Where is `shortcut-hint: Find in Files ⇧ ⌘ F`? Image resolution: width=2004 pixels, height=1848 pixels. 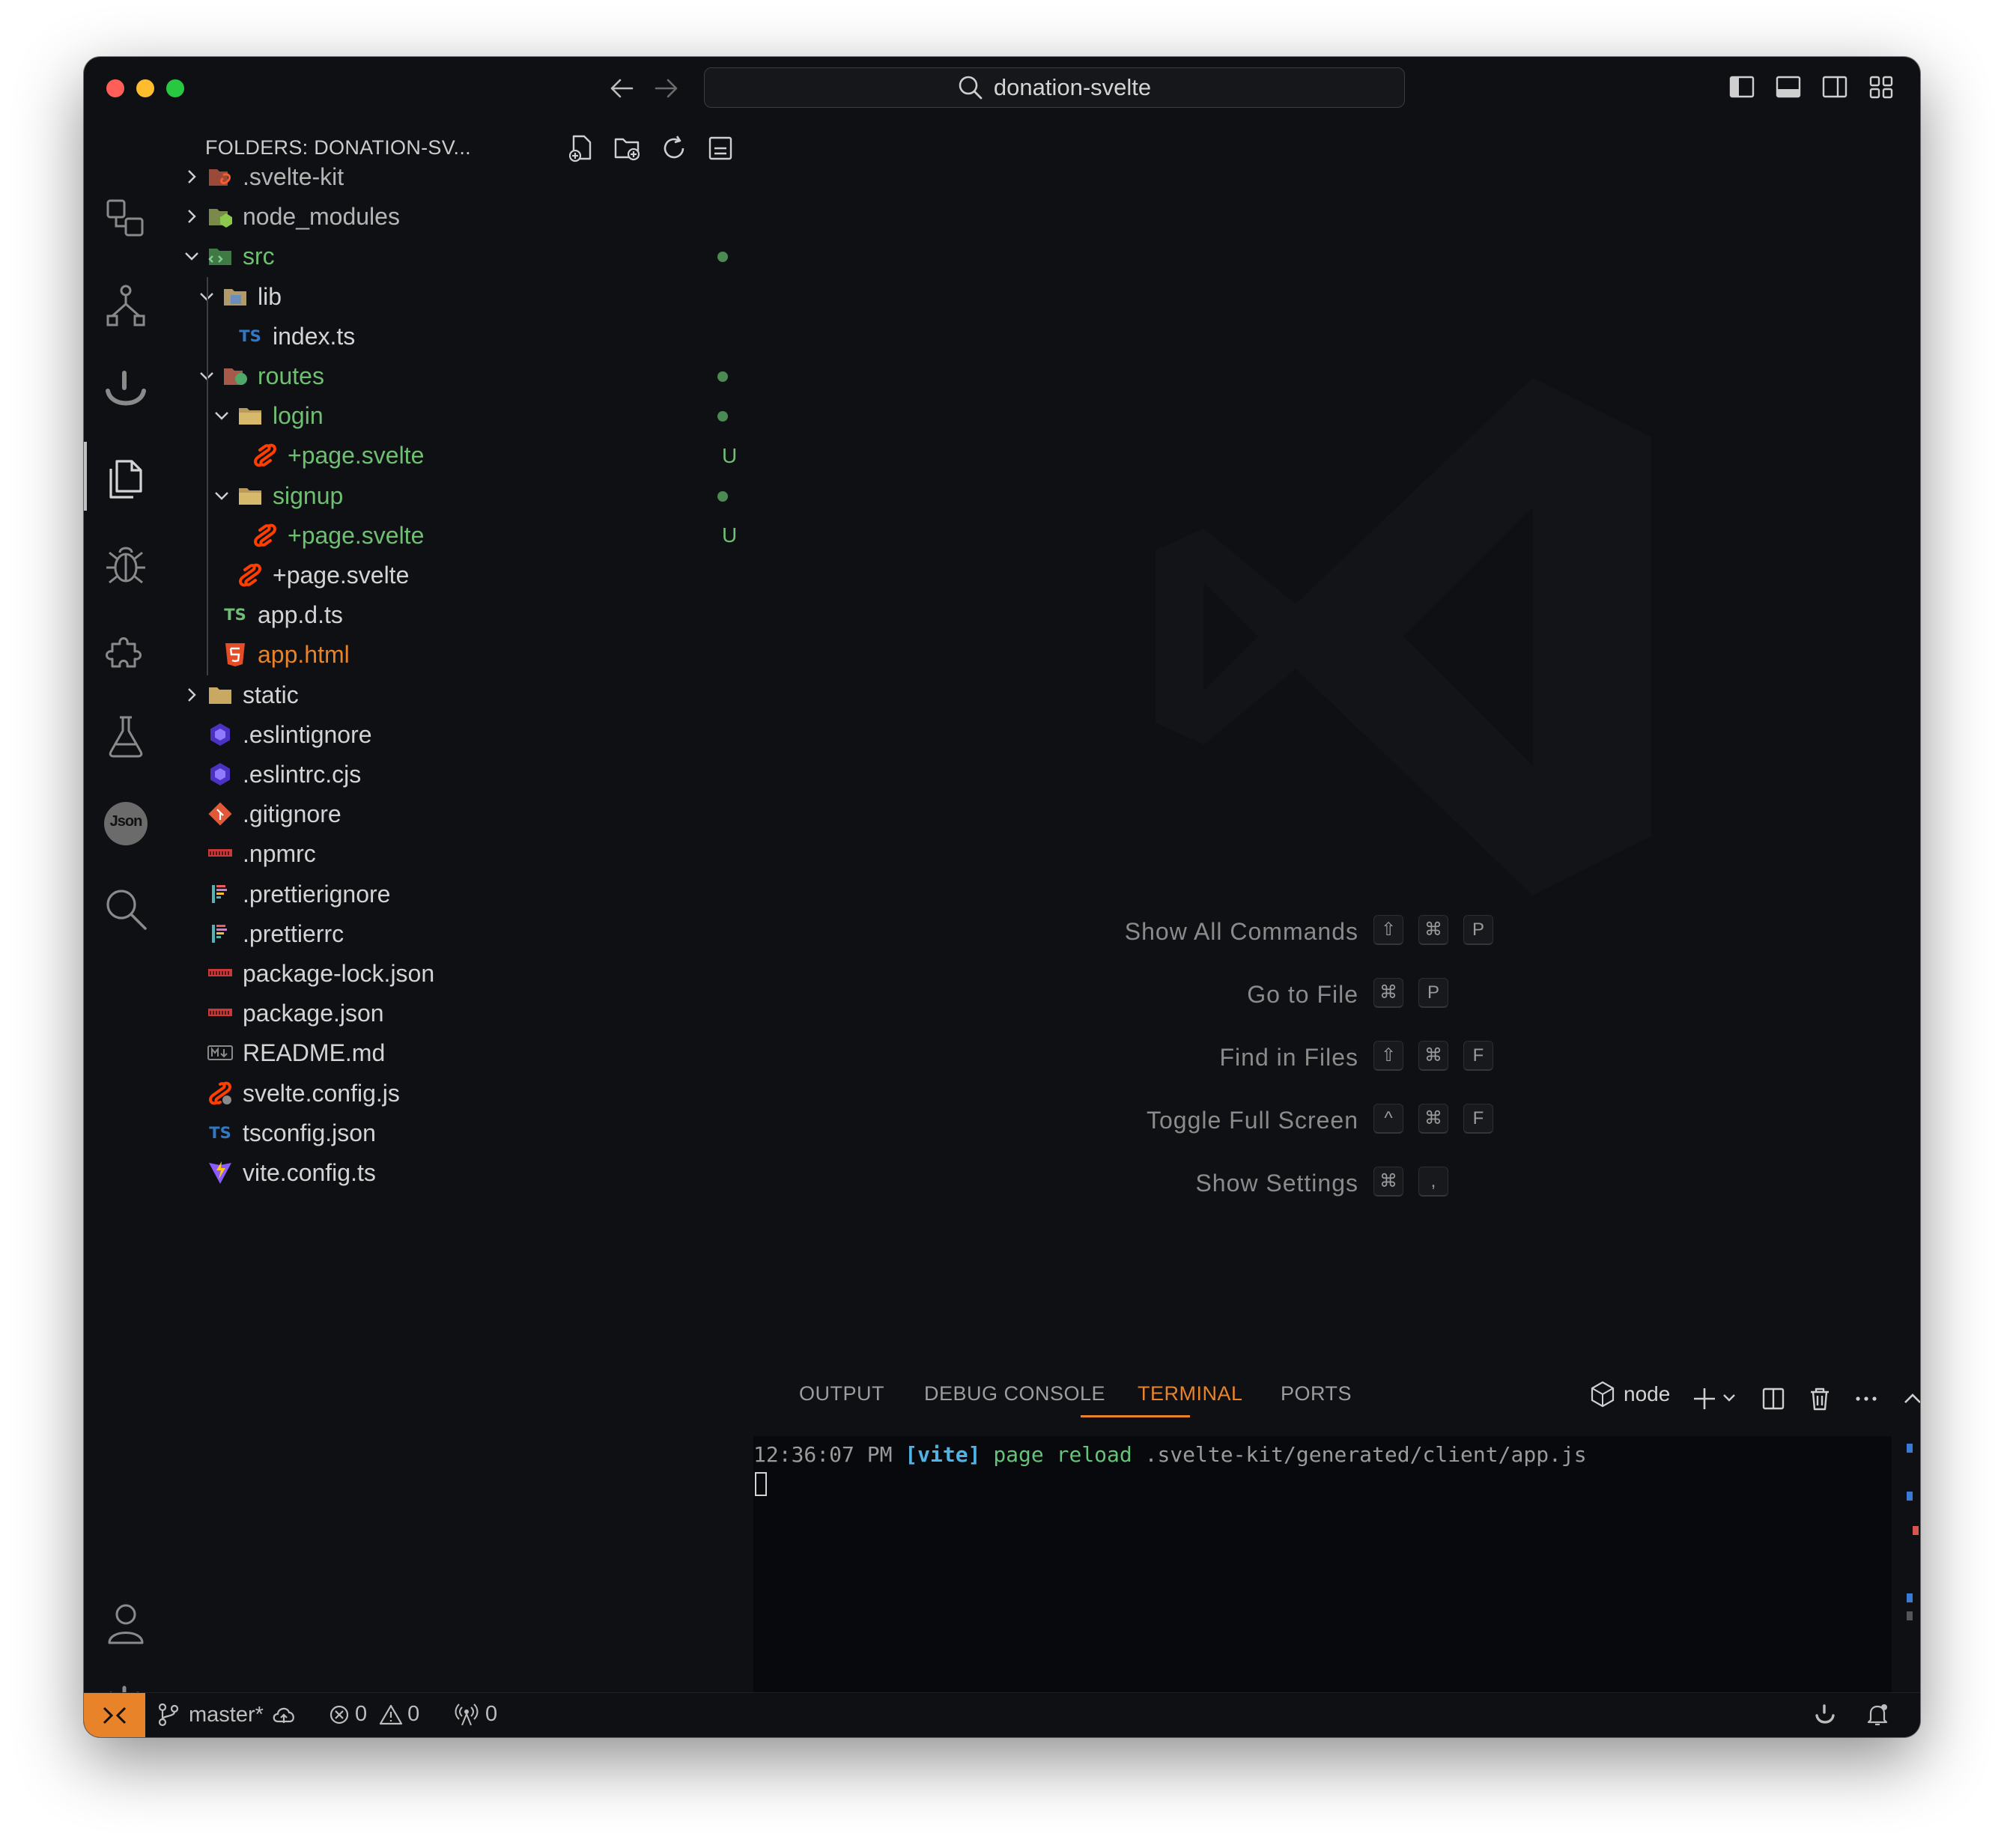 shortcut-hint: Find in Files ⇧ ⌘ F is located at coordinates (1332, 1058).